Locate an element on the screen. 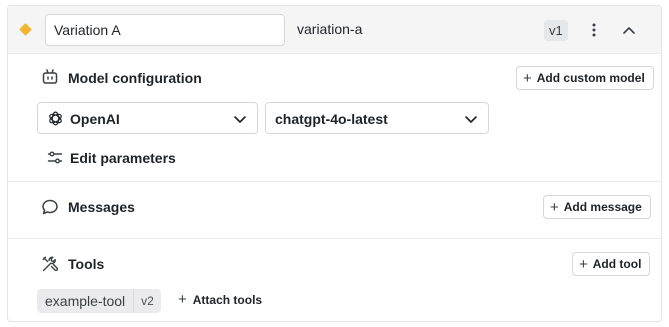 The width and height of the screenshot is (669, 327). model-config-title: Model configuration is located at coordinates (135, 78).